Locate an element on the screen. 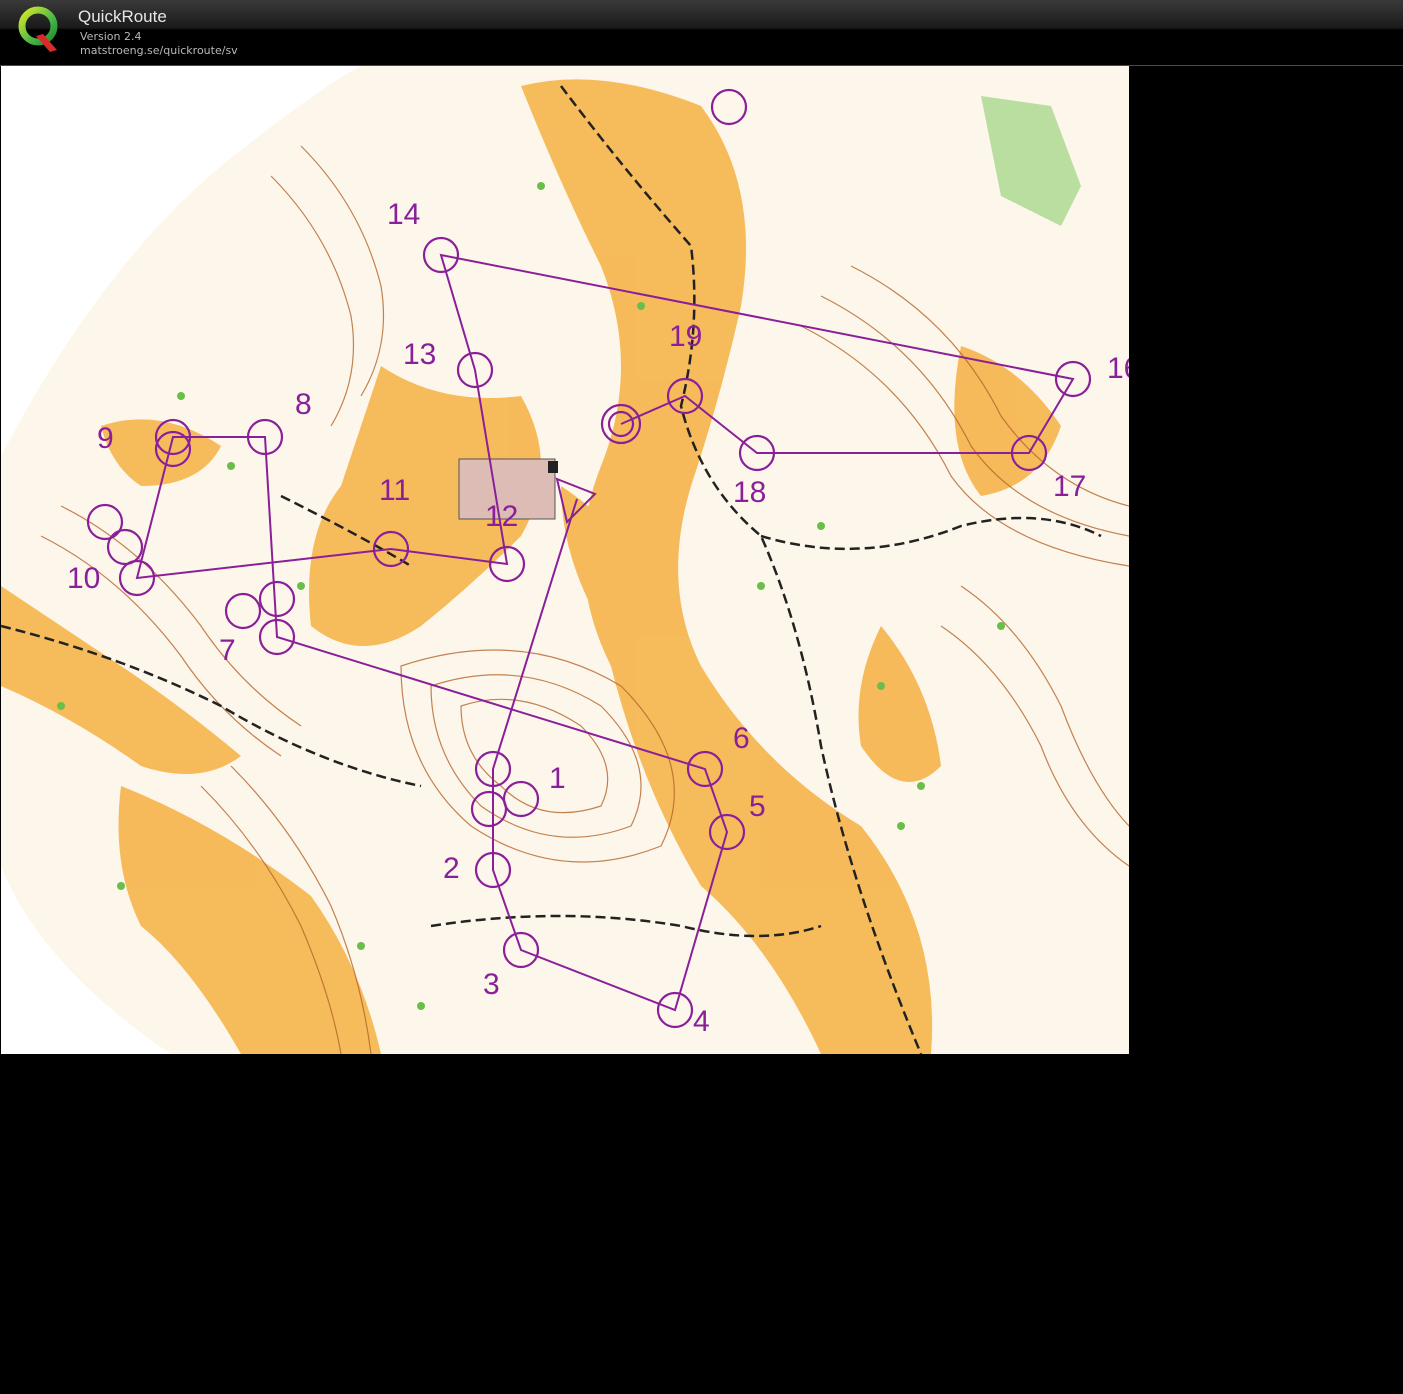 This screenshot has height=1394, width=1403. control-label-16: 16 is located at coordinates (1118, 368).